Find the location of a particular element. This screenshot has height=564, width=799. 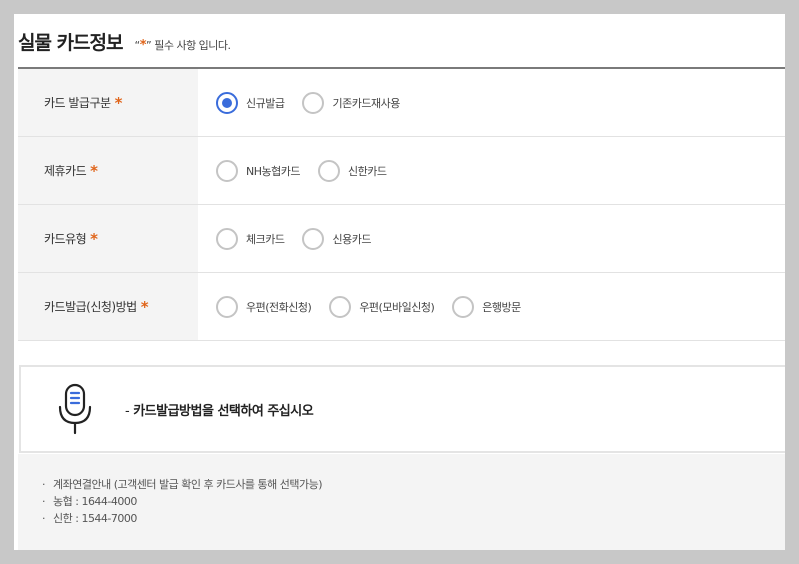

radio-label: 우편(모바일신청) is located at coordinates (397, 307).